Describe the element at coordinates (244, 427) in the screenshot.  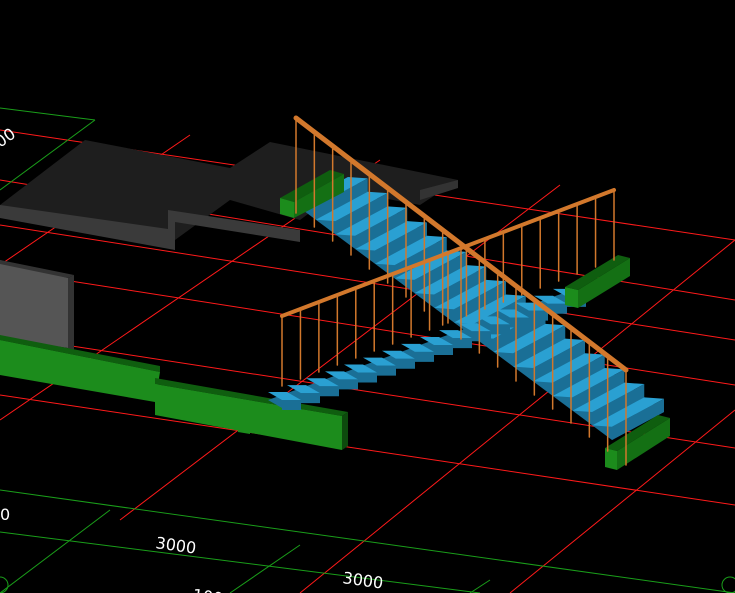
I see `beam-front` at that location.